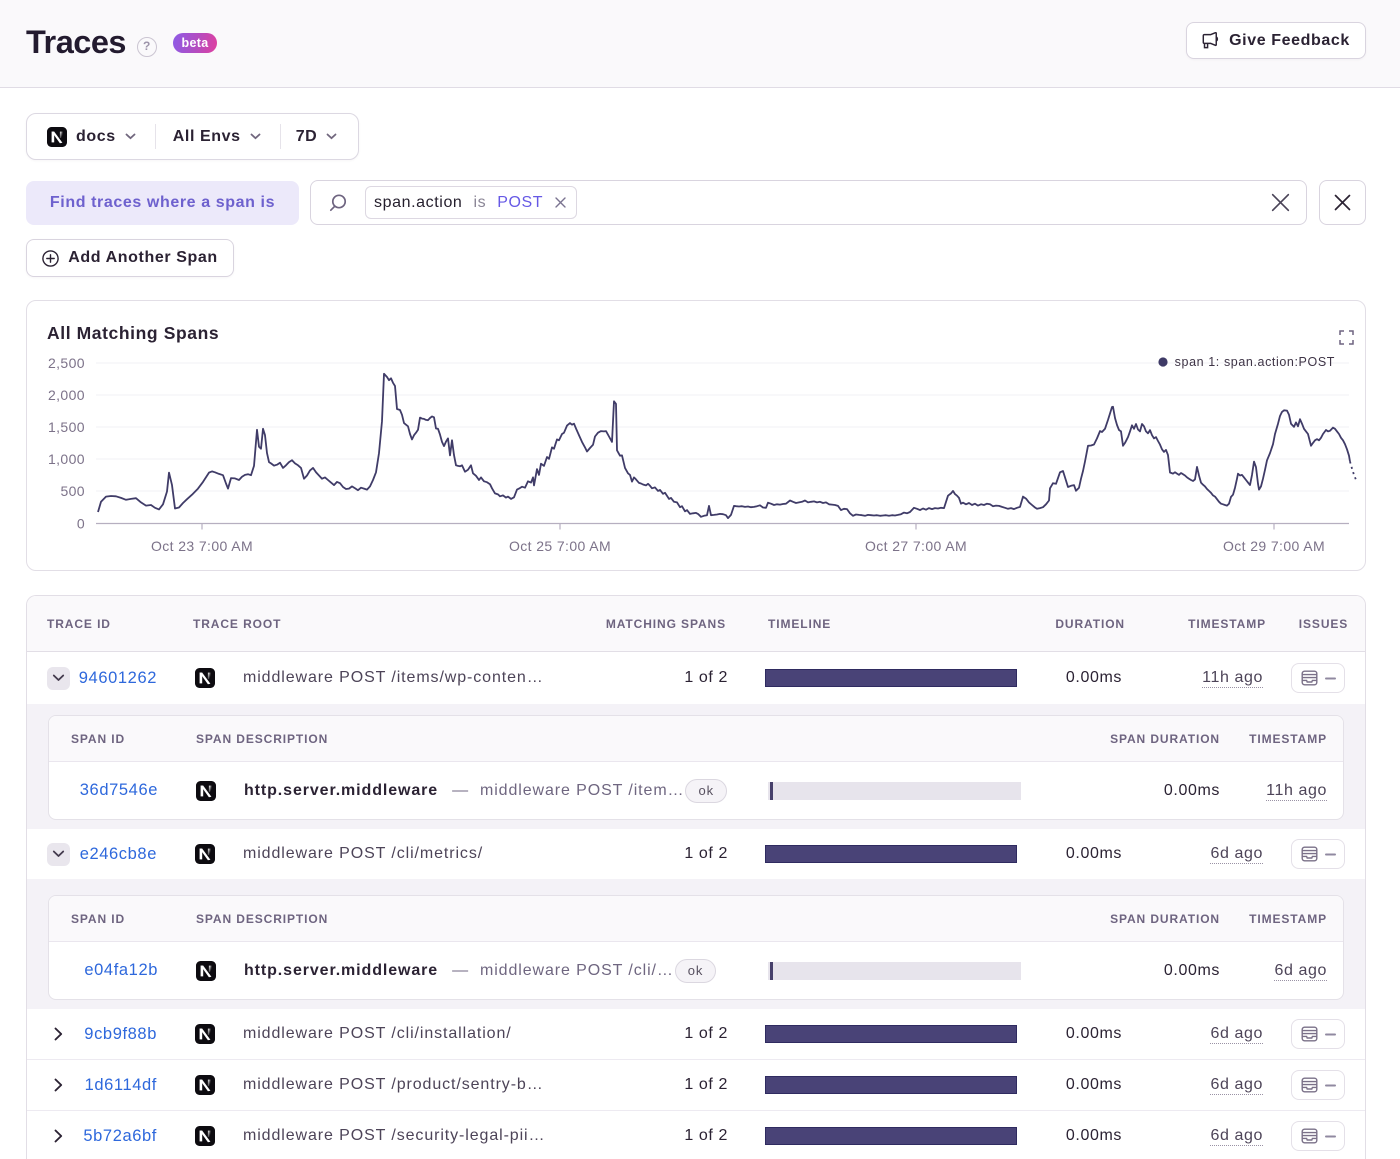 Image resolution: width=1400 pixels, height=1159 pixels. I want to click on svg-text: Oct 29 7:00 AM, so click(1274, 546).